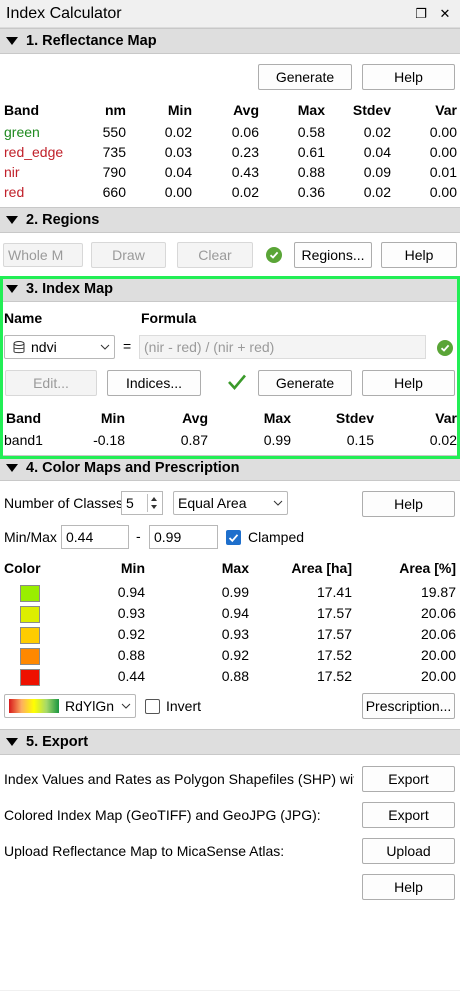 The image size is (460, 991). I want to click on col-area-pct: Area [%], so click(427, 568).